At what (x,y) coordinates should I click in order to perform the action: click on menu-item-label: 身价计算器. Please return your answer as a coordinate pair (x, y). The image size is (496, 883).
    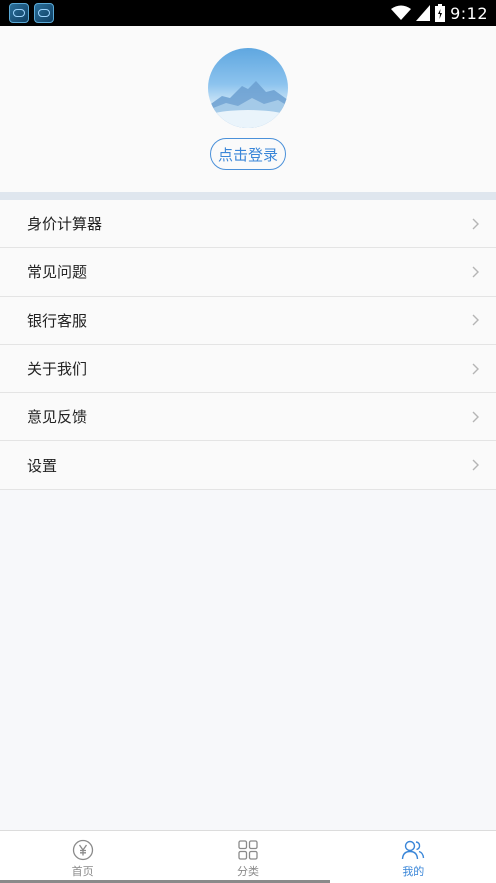
    Looking at the image, I should click on (65, 224).